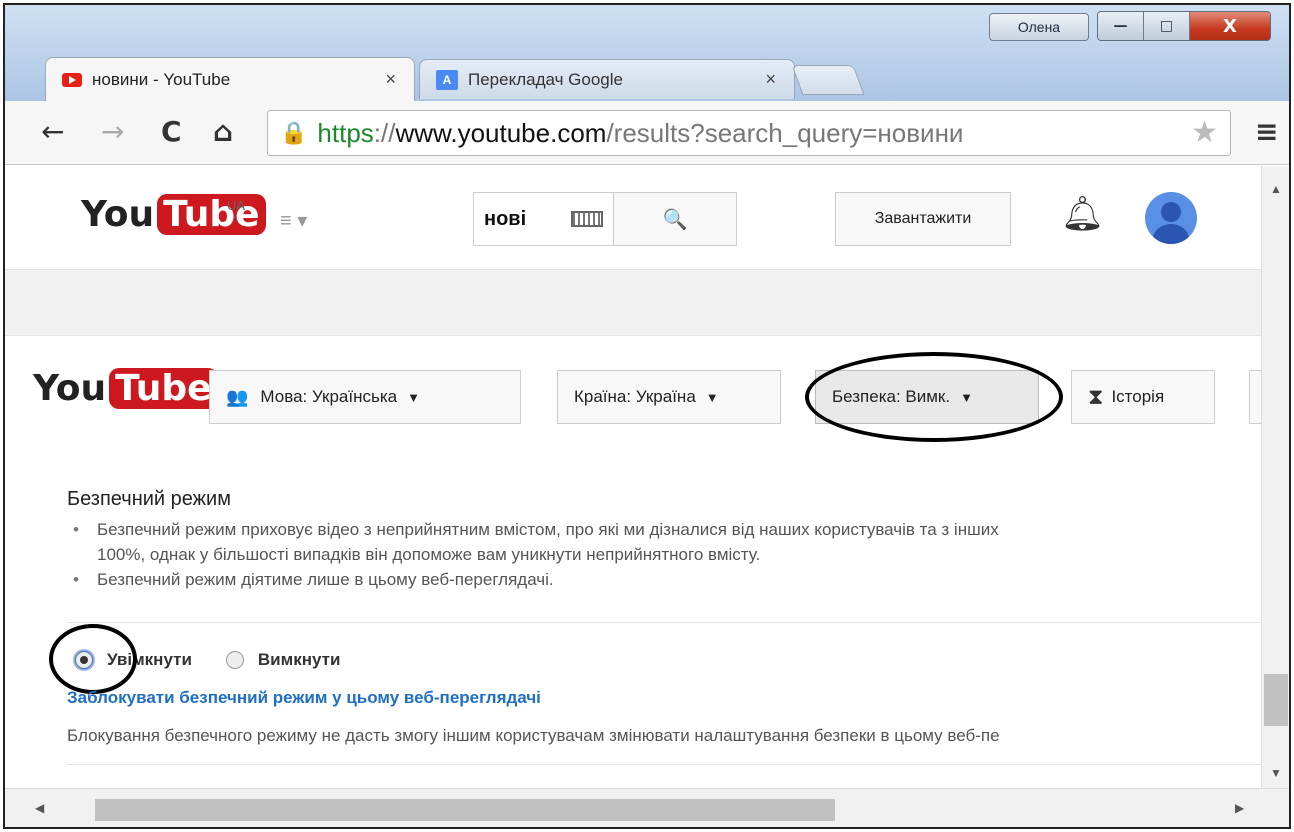 This screenshot has width=1294, height=832. I want to click on url-host: www.youtube.com, so click(501, 132).